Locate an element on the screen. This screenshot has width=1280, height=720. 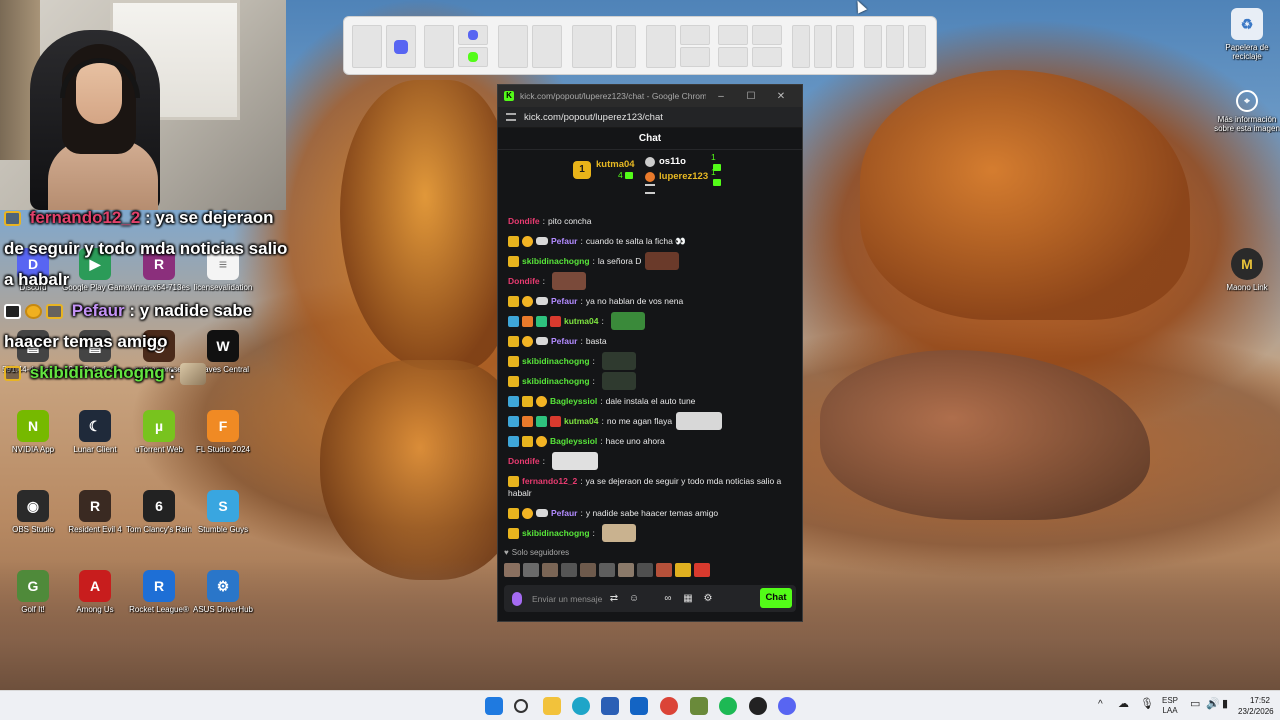
desktop-icon: S Stumble Guys is located at coordinates (223, 512).